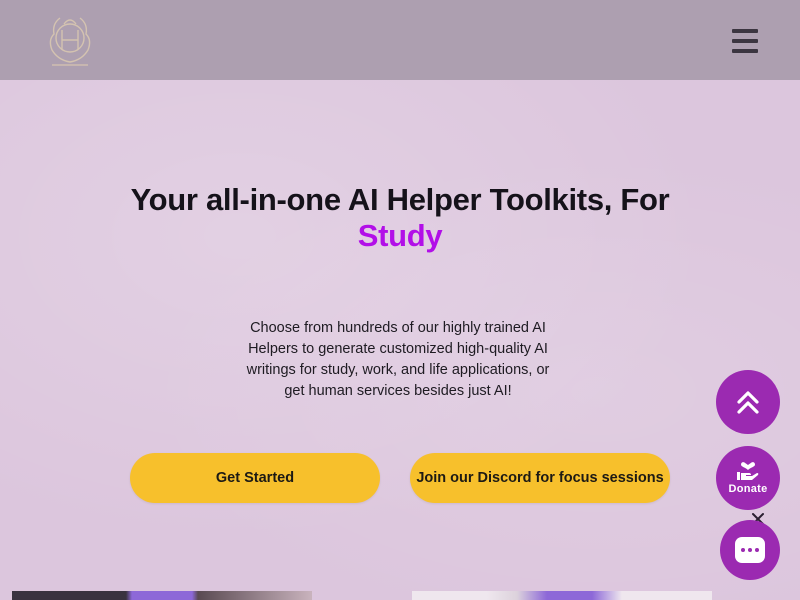  What do you see at coordinates (162, 595) in the screenshot?
I see `preview-image-left` at bounding box center [162, 595].